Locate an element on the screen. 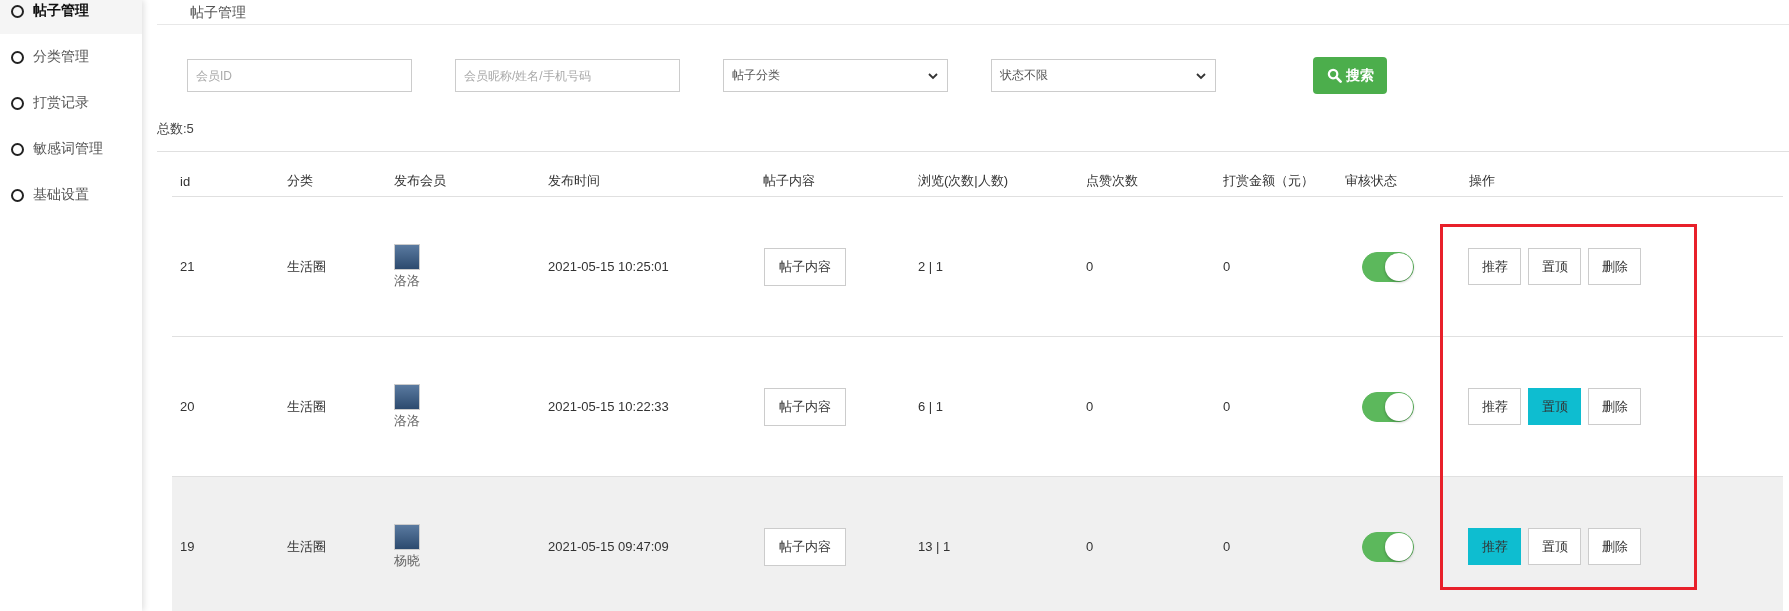  input-field: 会员昵称/姓名/手机号码 is located at coordinates (567, 75).